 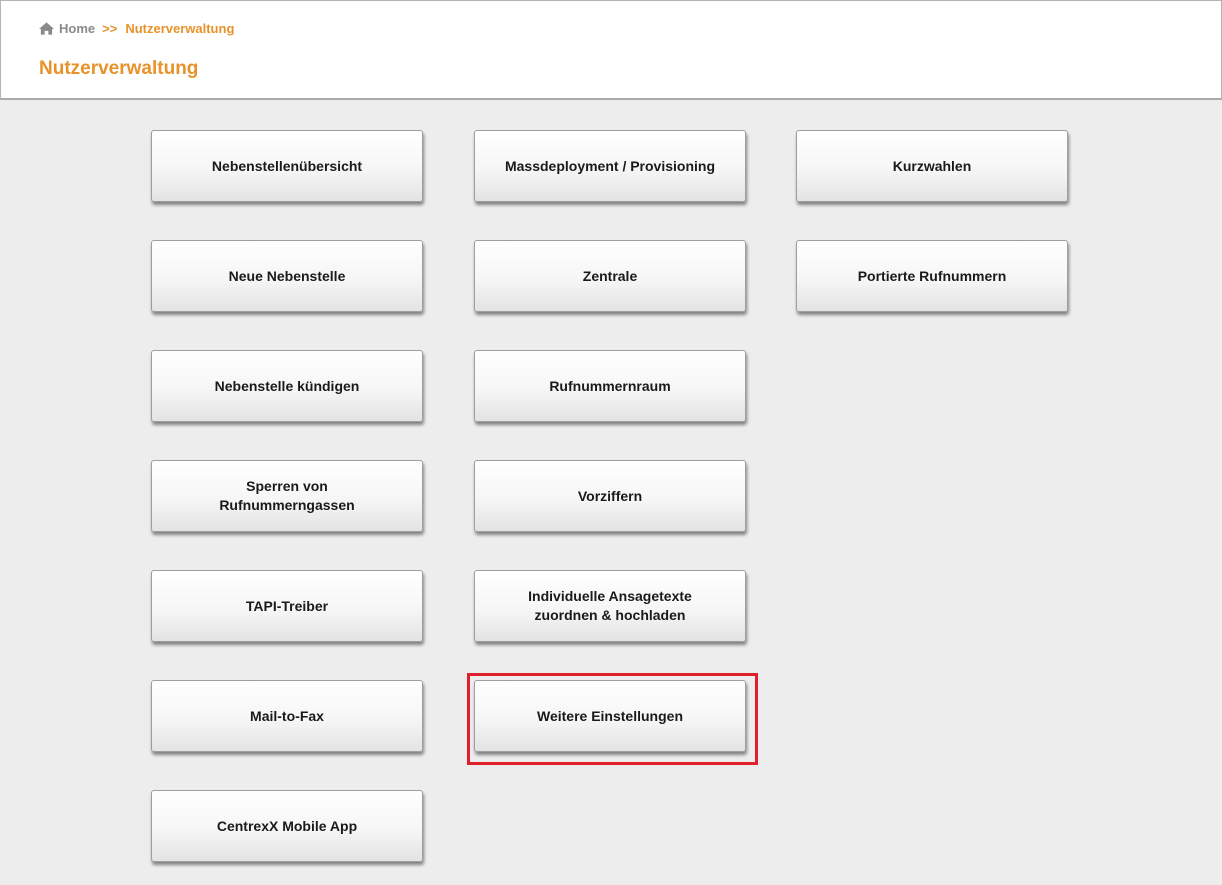 I want to click on tapi-treiber-label: TAPI-Treiber, so click(x=287, y=605).